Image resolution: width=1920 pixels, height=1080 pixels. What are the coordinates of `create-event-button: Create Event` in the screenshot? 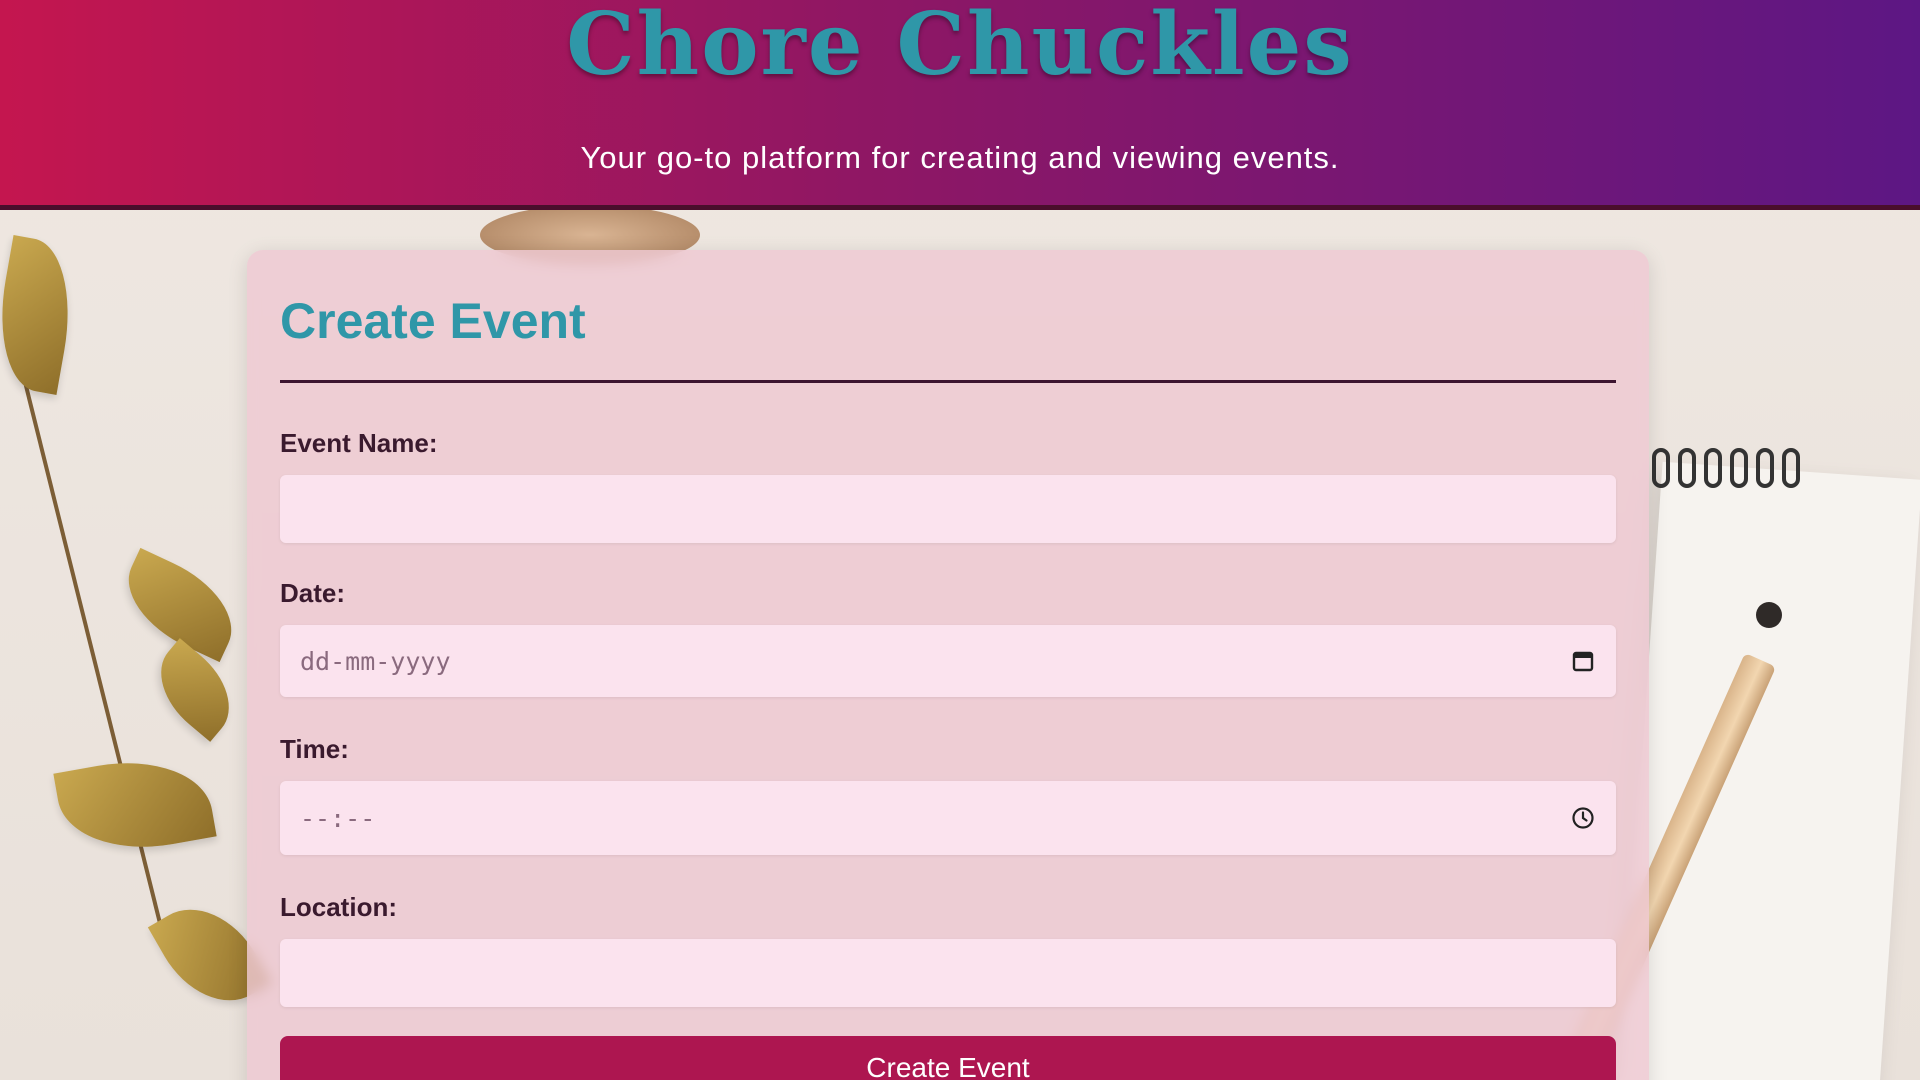 It's located at (948, 1058).